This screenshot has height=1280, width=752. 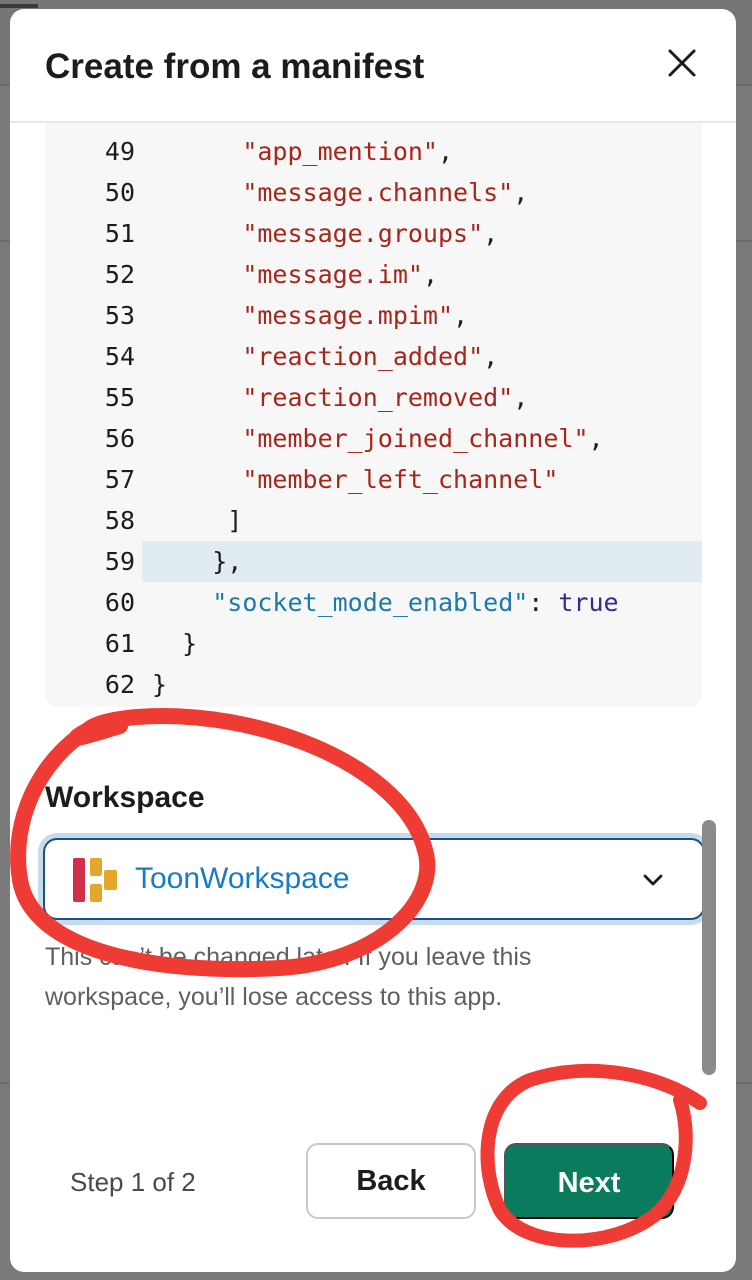 What do you see at coordinates (119, 643) in the screenshot?
I see `line-number: 61` at bounding box center [119, 643].